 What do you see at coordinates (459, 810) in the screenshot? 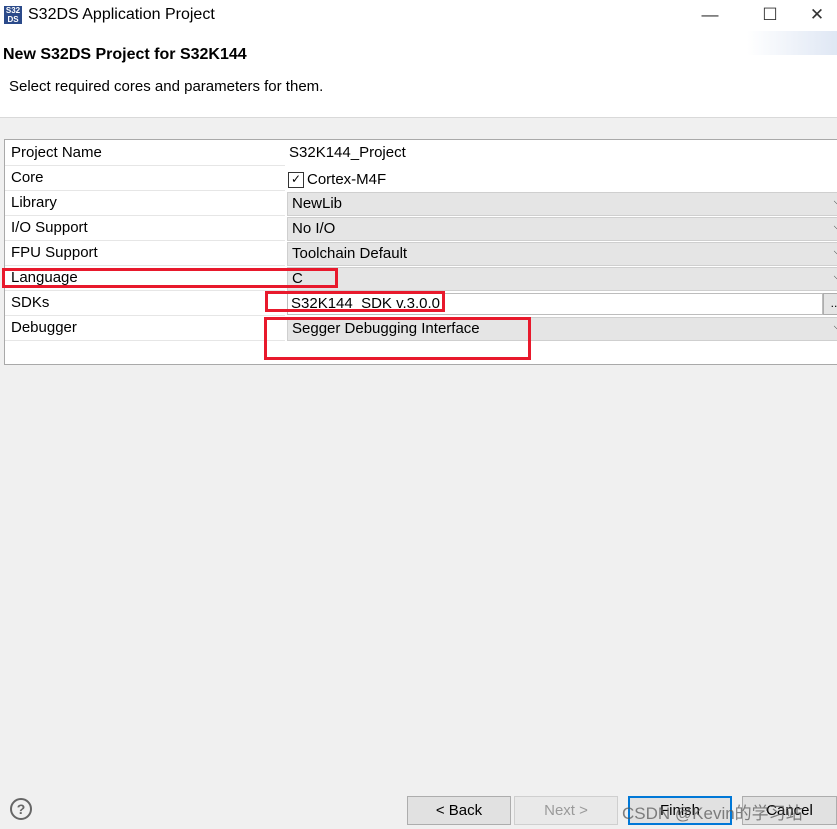
I see `back-button: < Back` at bounding box center [459, 810].